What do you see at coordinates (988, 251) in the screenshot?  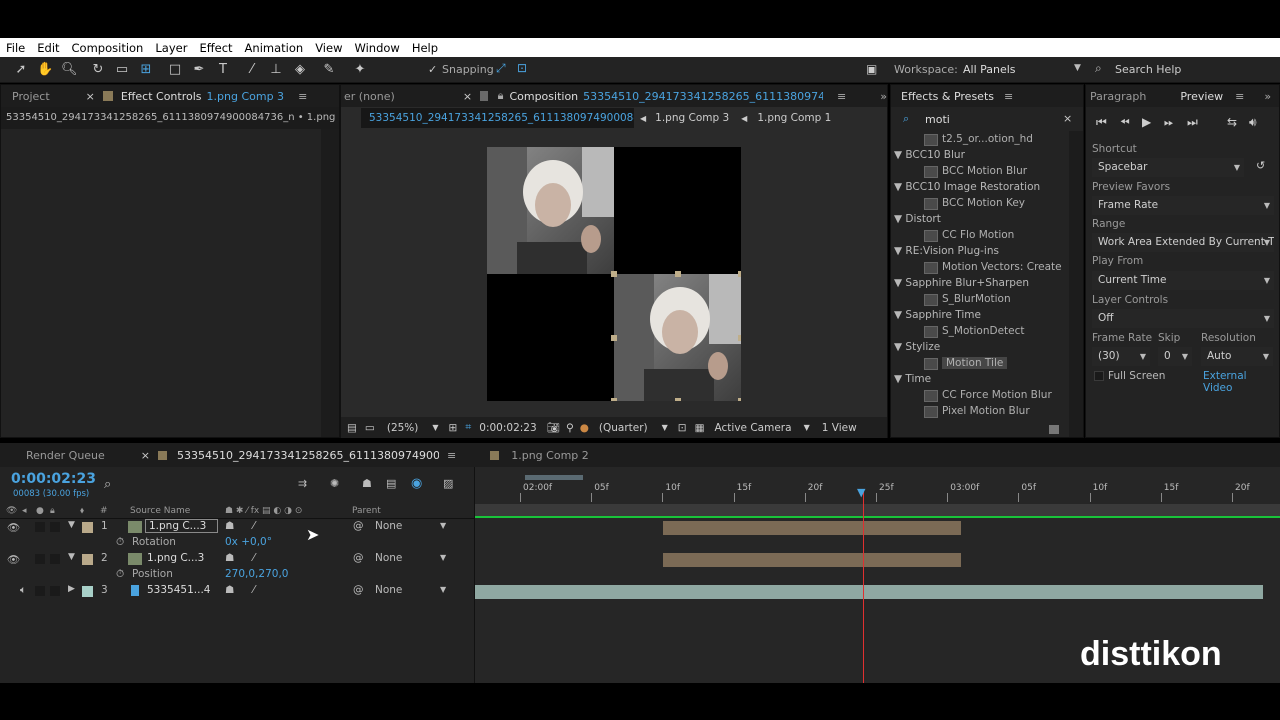 I see `effect-category: ▼ RE:Vision Plug-ins` at bounding box center [988, 251].